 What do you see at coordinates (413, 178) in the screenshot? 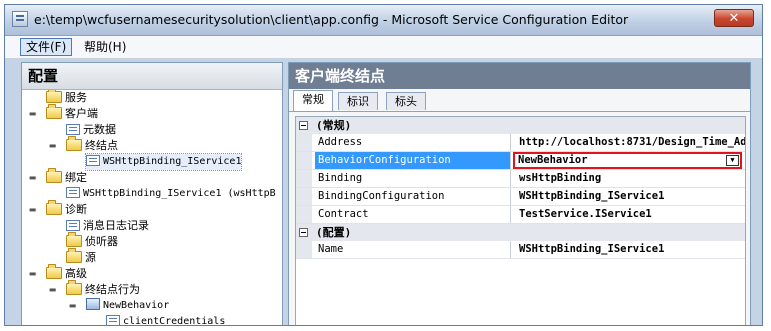
I see `property-name: Binding` at bounding box center [413, 178].